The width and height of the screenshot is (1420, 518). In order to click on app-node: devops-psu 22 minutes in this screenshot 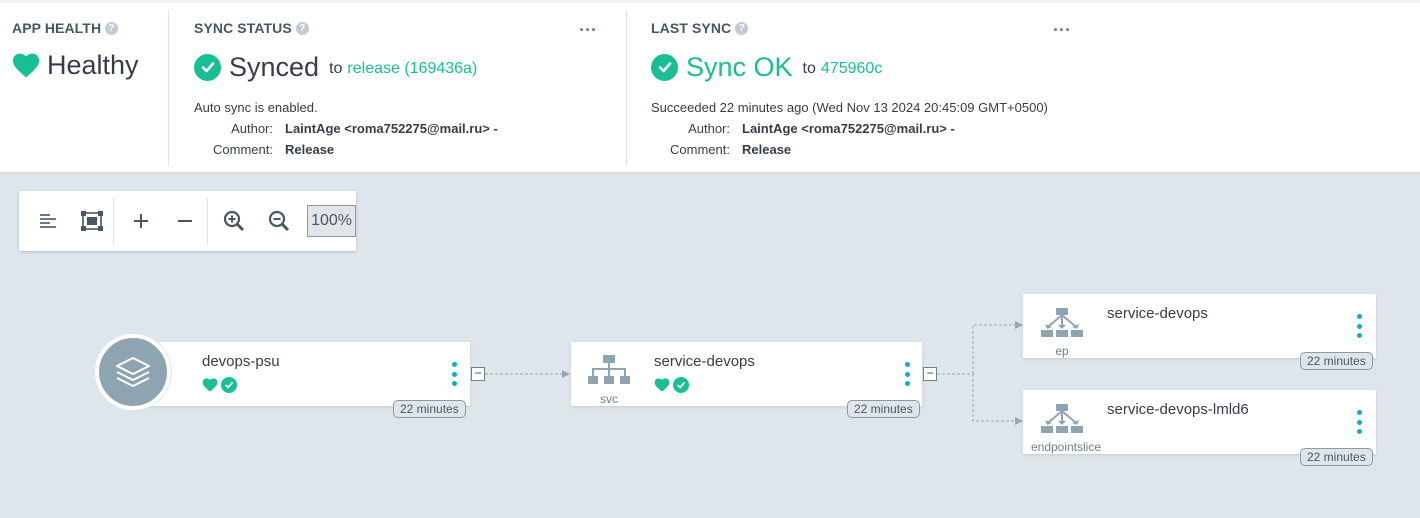, I will do `click(300, 380)`.